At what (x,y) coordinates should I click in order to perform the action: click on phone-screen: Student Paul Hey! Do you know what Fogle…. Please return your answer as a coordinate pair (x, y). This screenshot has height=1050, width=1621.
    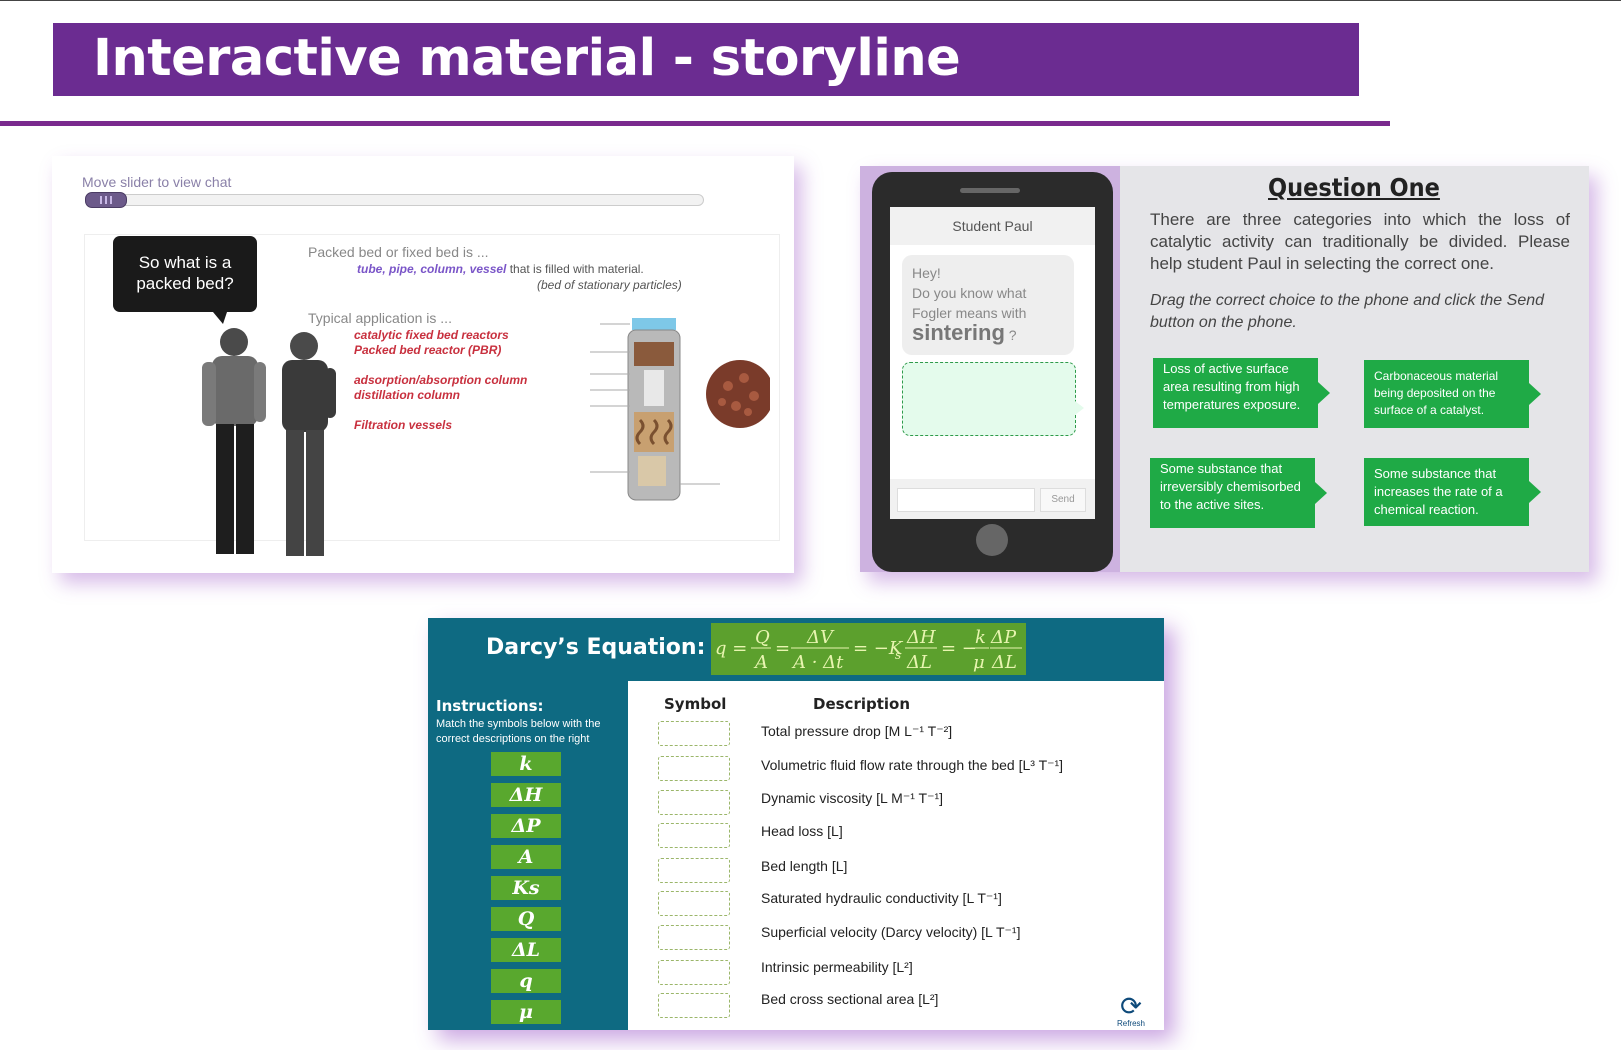
    Looking at the image, I should click on (992, 363).